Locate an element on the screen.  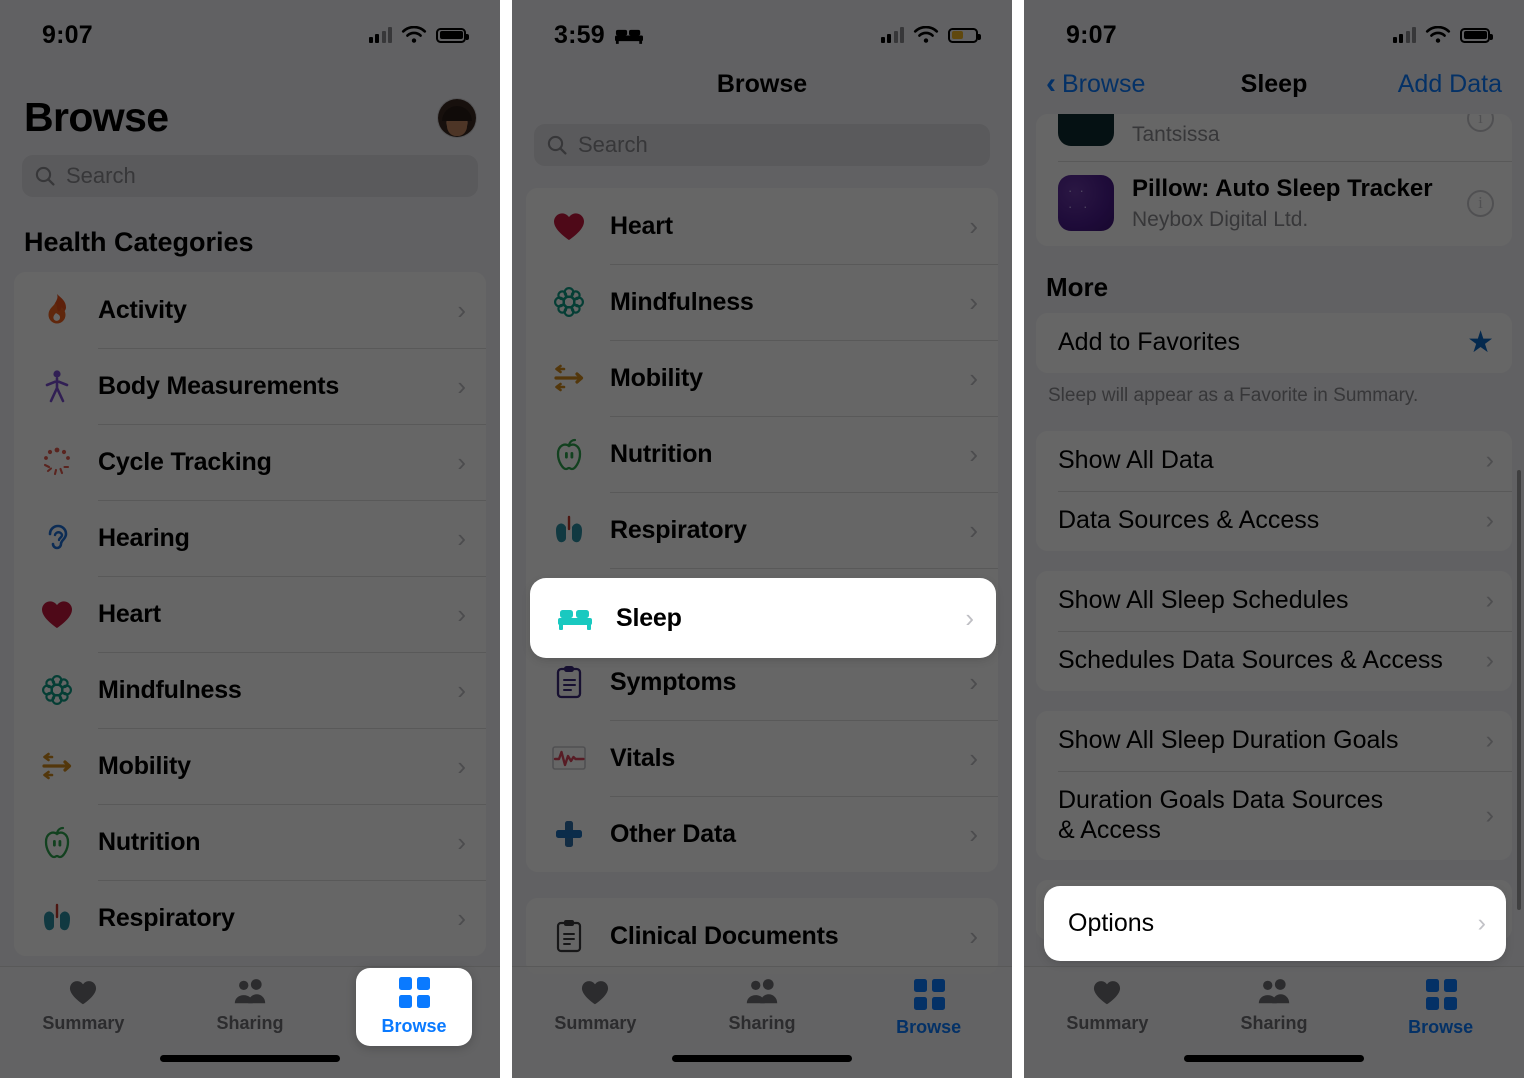
row-label: Show All Data is located at coordinates (1136, 460).